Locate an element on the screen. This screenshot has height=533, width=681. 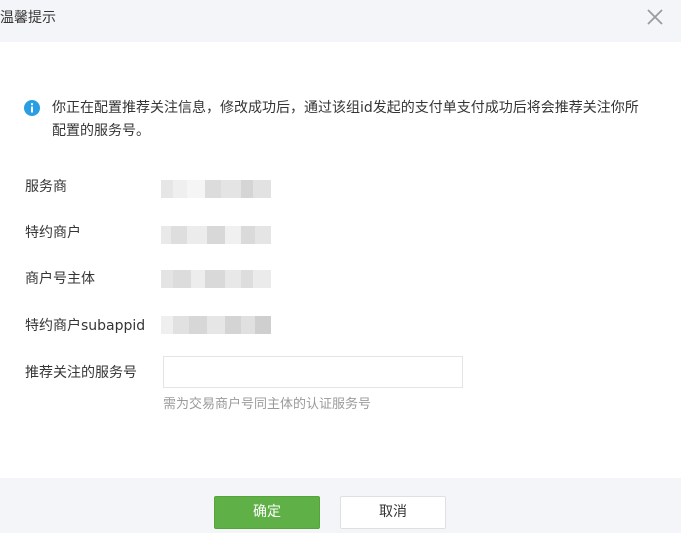
dialog-footer: 确定 取消 is located at coordinates (340, 505).